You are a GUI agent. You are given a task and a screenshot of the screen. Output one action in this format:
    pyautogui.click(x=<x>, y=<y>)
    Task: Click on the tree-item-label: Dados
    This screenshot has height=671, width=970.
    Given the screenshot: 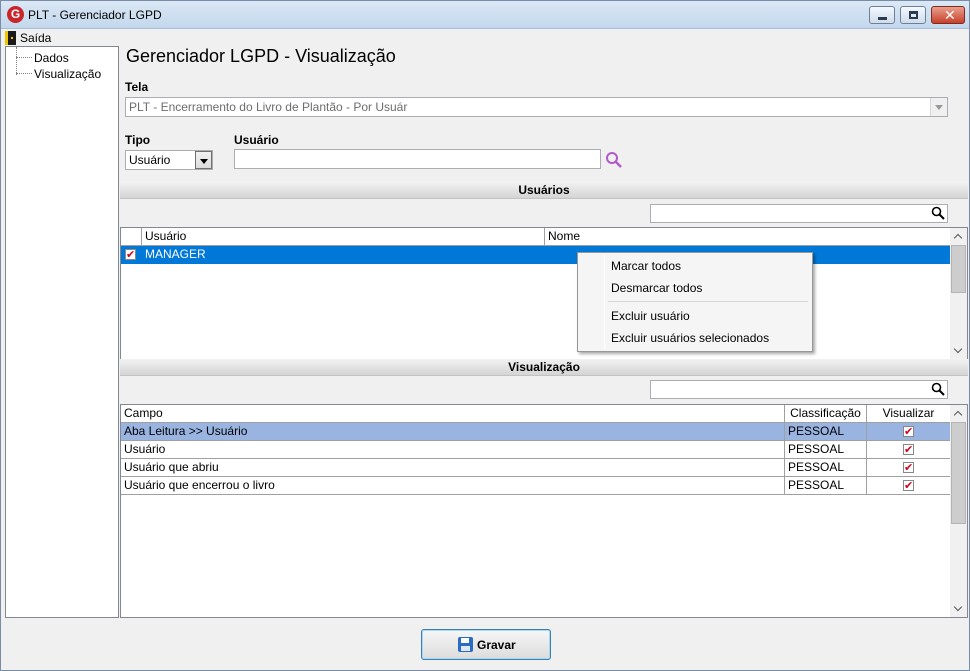 What is the action you would take?
    pyautogui.click(x=51, y=57)
    